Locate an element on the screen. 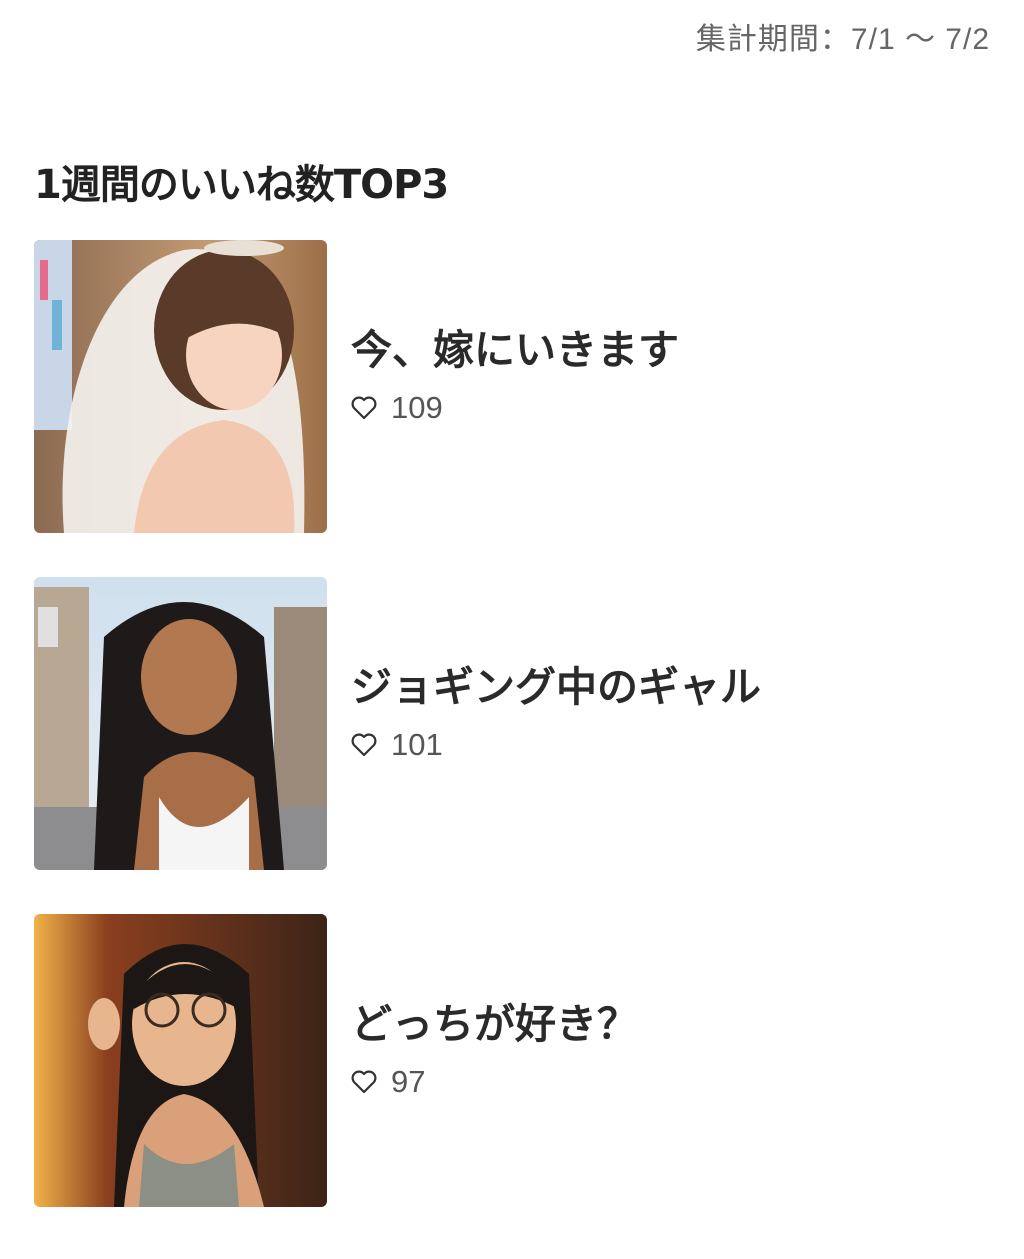 The height and width of the screenshot is (1259, 1024). item-title: どっちが好き？ is located at coordinates (494, 1024).